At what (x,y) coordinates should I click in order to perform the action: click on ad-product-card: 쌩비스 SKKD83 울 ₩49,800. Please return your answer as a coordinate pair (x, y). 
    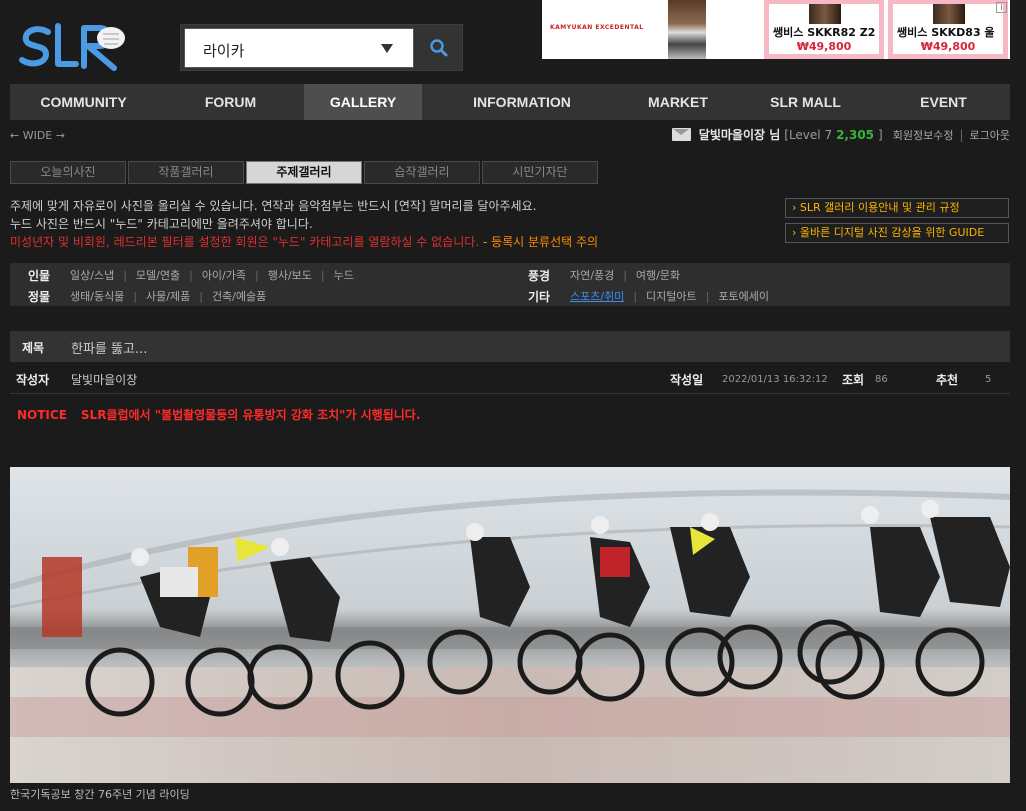
    Looking at the image, I should click on (948, 29).